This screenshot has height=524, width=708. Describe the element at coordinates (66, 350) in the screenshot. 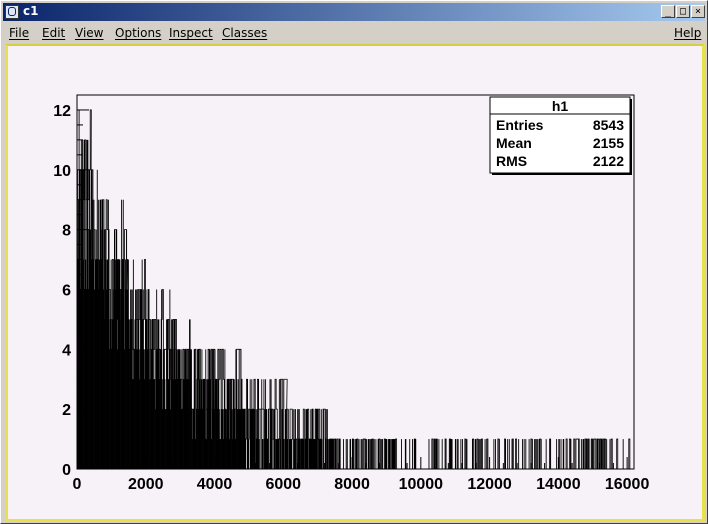

I see `y-tick-label: 4` at that location.